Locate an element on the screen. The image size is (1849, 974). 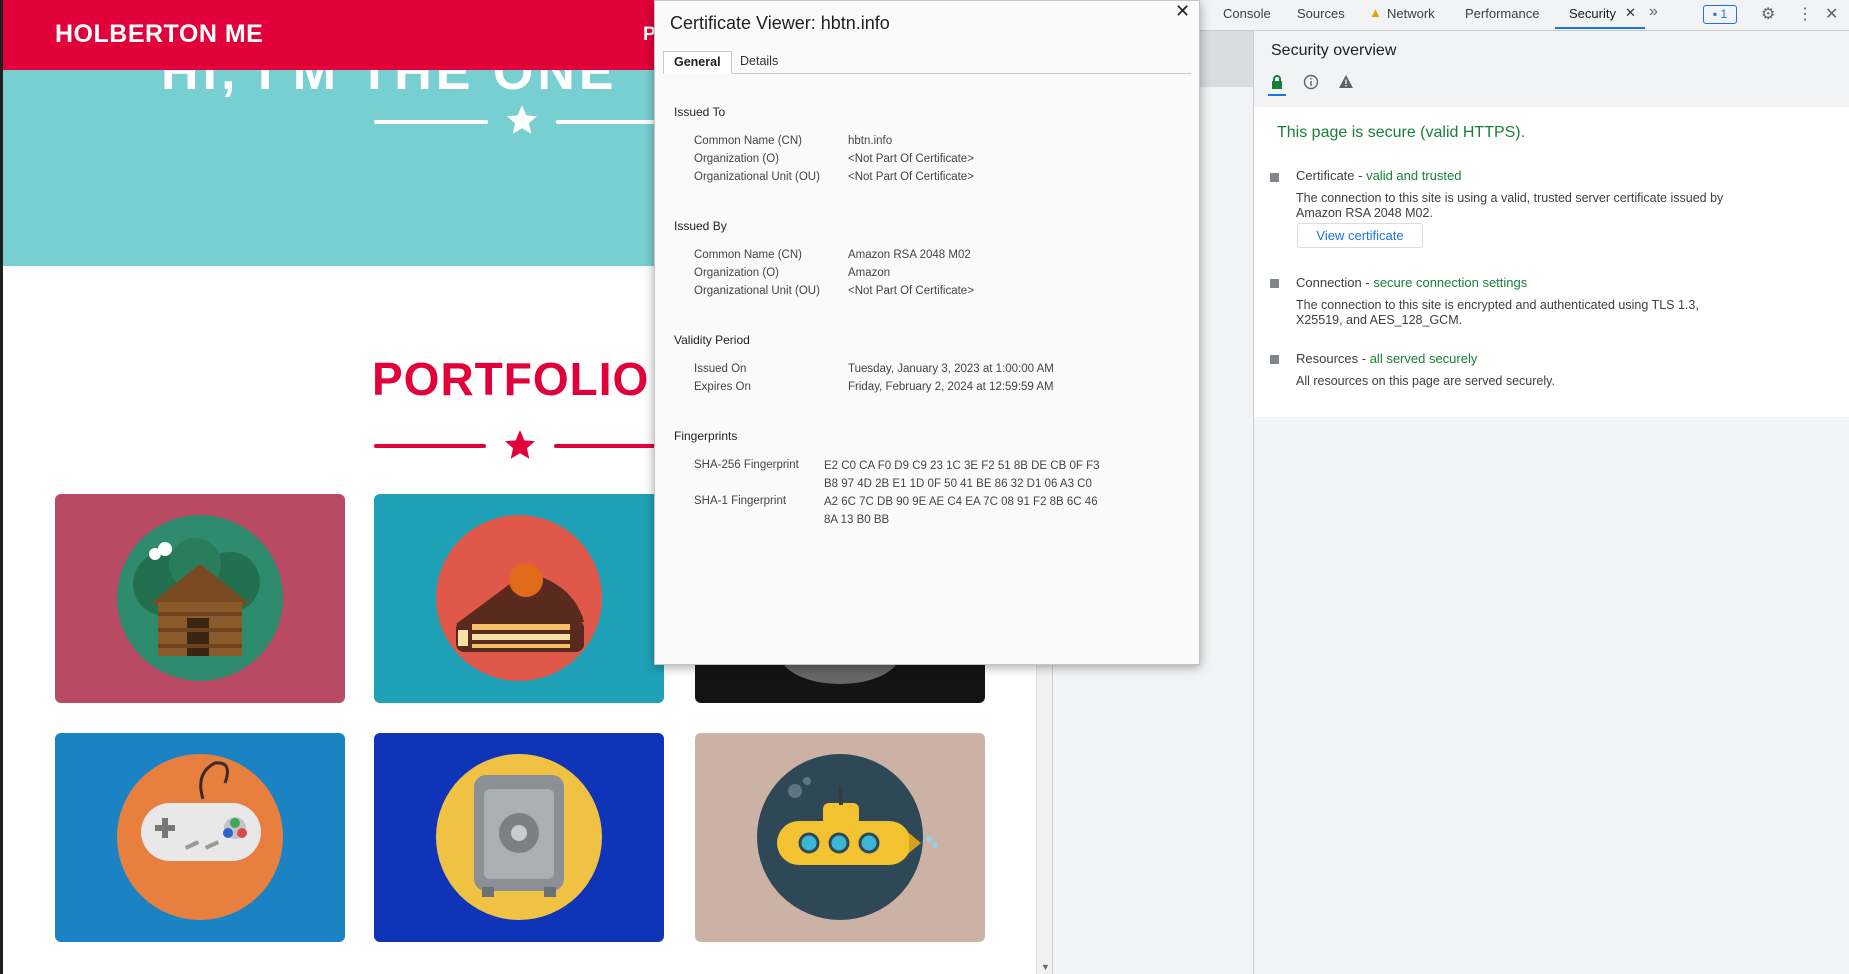
hero-heading: HI, I'M THE ONE is located at coordinates (389, 85).